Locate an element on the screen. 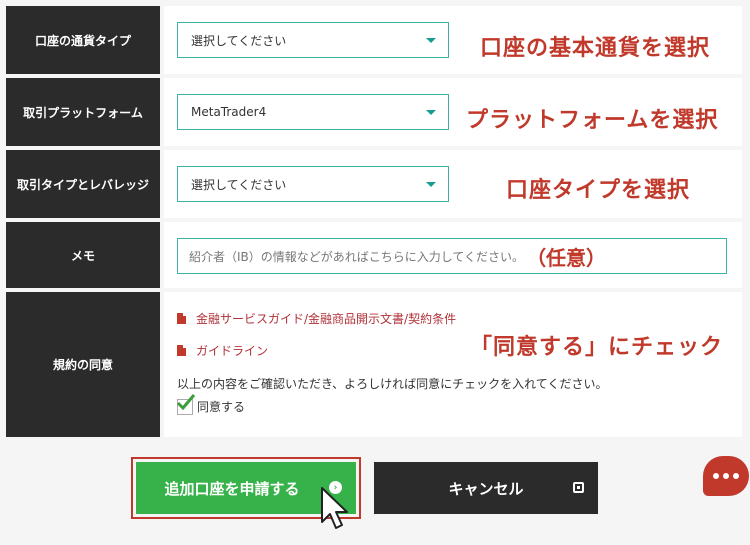 Image resolution: width=750 pixels, height=545 pixels. currency-label: 口座の通貨タイプ is located at coordinates (83, 40).